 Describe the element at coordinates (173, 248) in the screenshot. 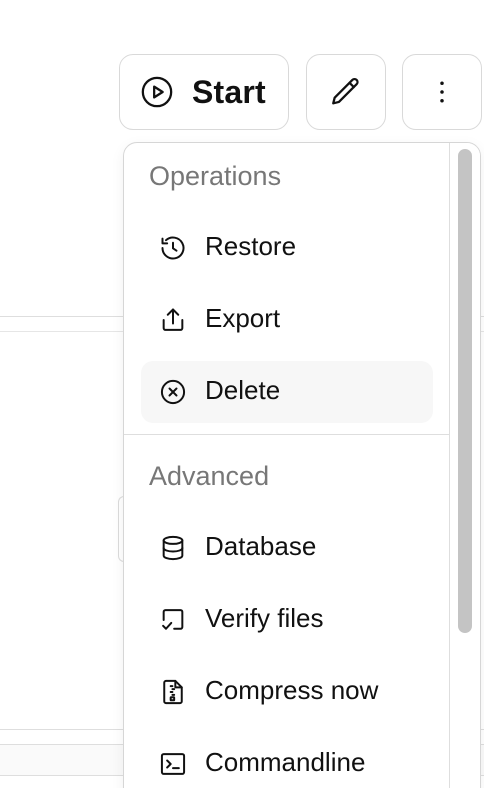

I see `history-icon` at that location.